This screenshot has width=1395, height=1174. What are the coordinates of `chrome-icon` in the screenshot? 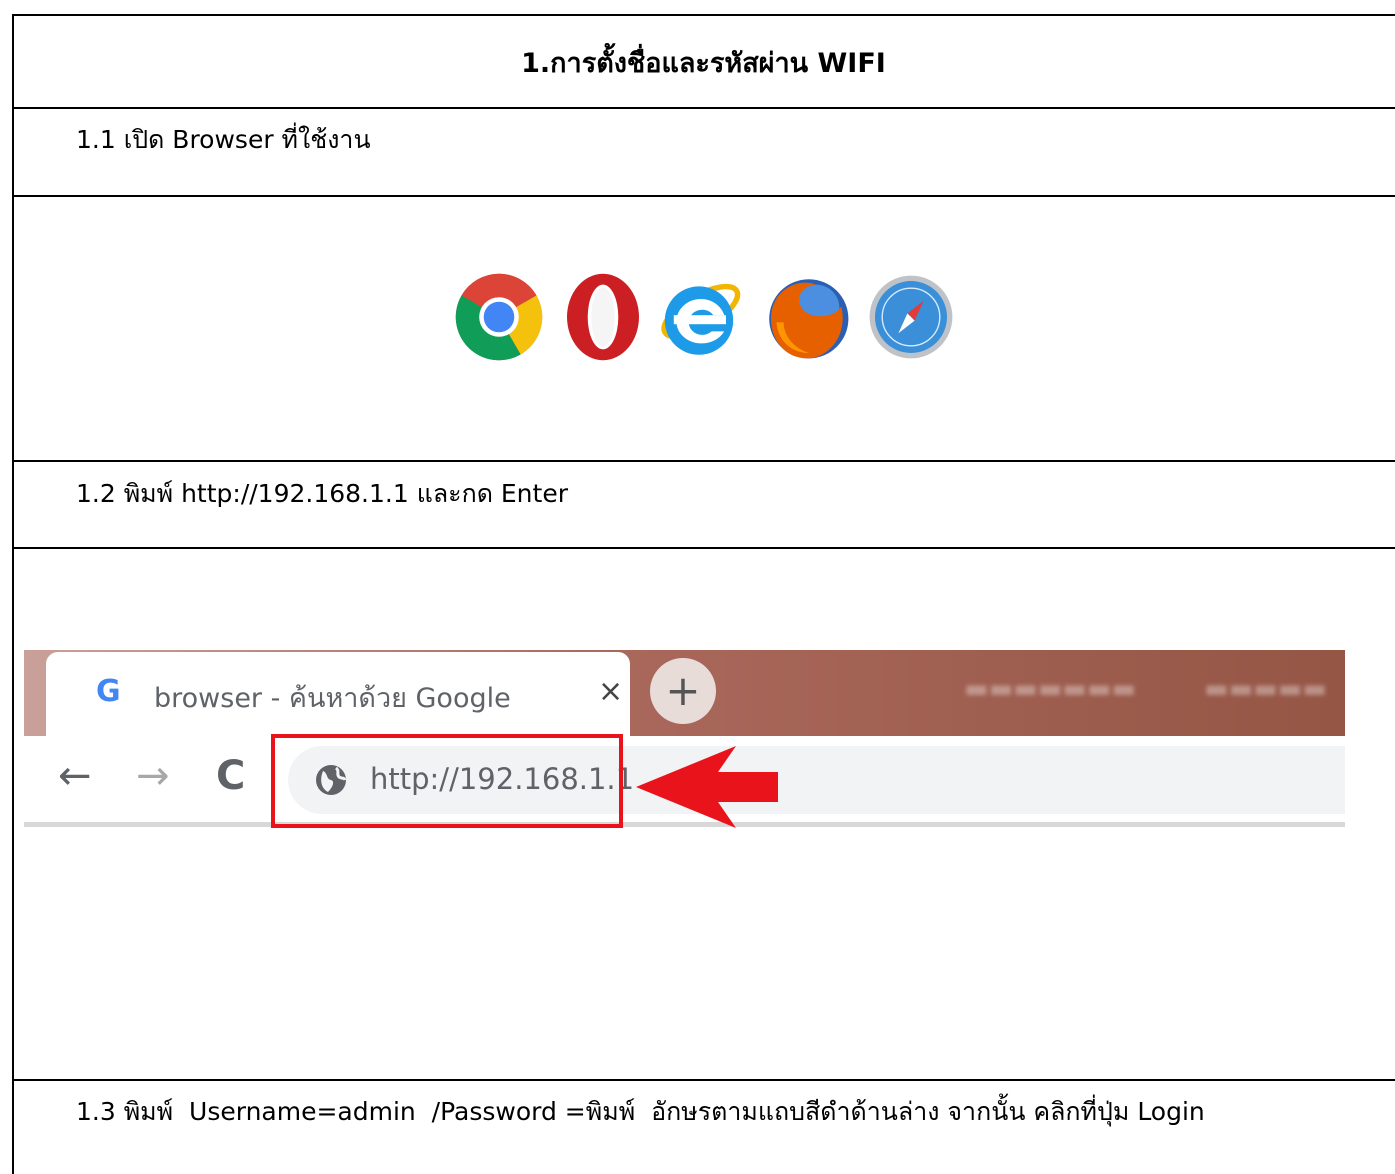 It's located at (499, 317).